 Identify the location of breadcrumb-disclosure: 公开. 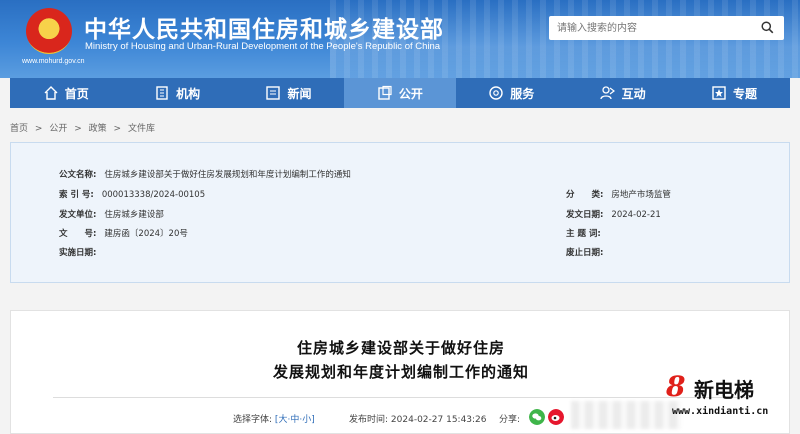
(58, 129).